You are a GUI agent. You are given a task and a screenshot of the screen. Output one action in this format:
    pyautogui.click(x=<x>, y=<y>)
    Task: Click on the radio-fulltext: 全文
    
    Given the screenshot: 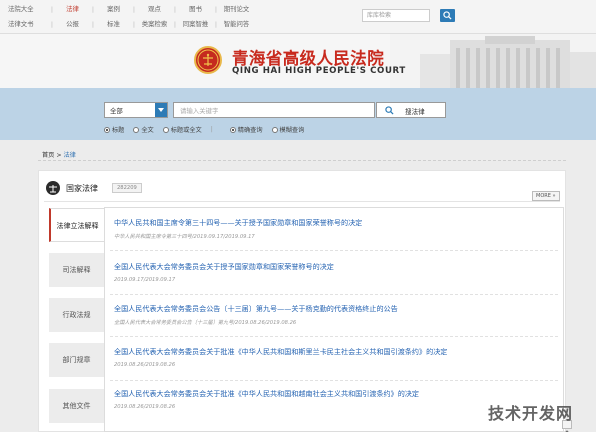 What is the action you would take?
    pyautogui.click(x=143, y=129)
    